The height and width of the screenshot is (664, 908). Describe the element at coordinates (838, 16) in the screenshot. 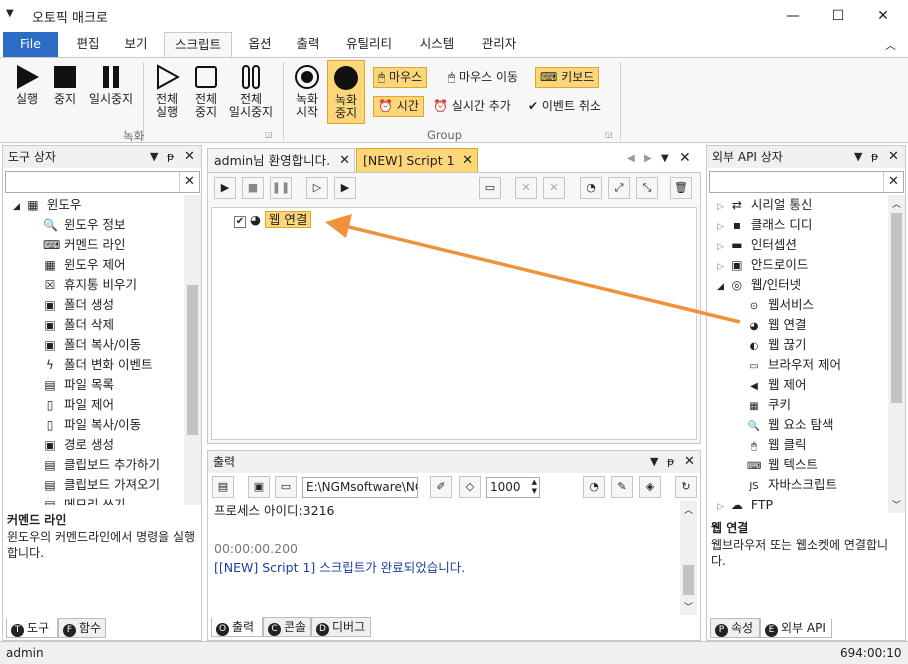

I see `maximize-button: ☐` at that location.